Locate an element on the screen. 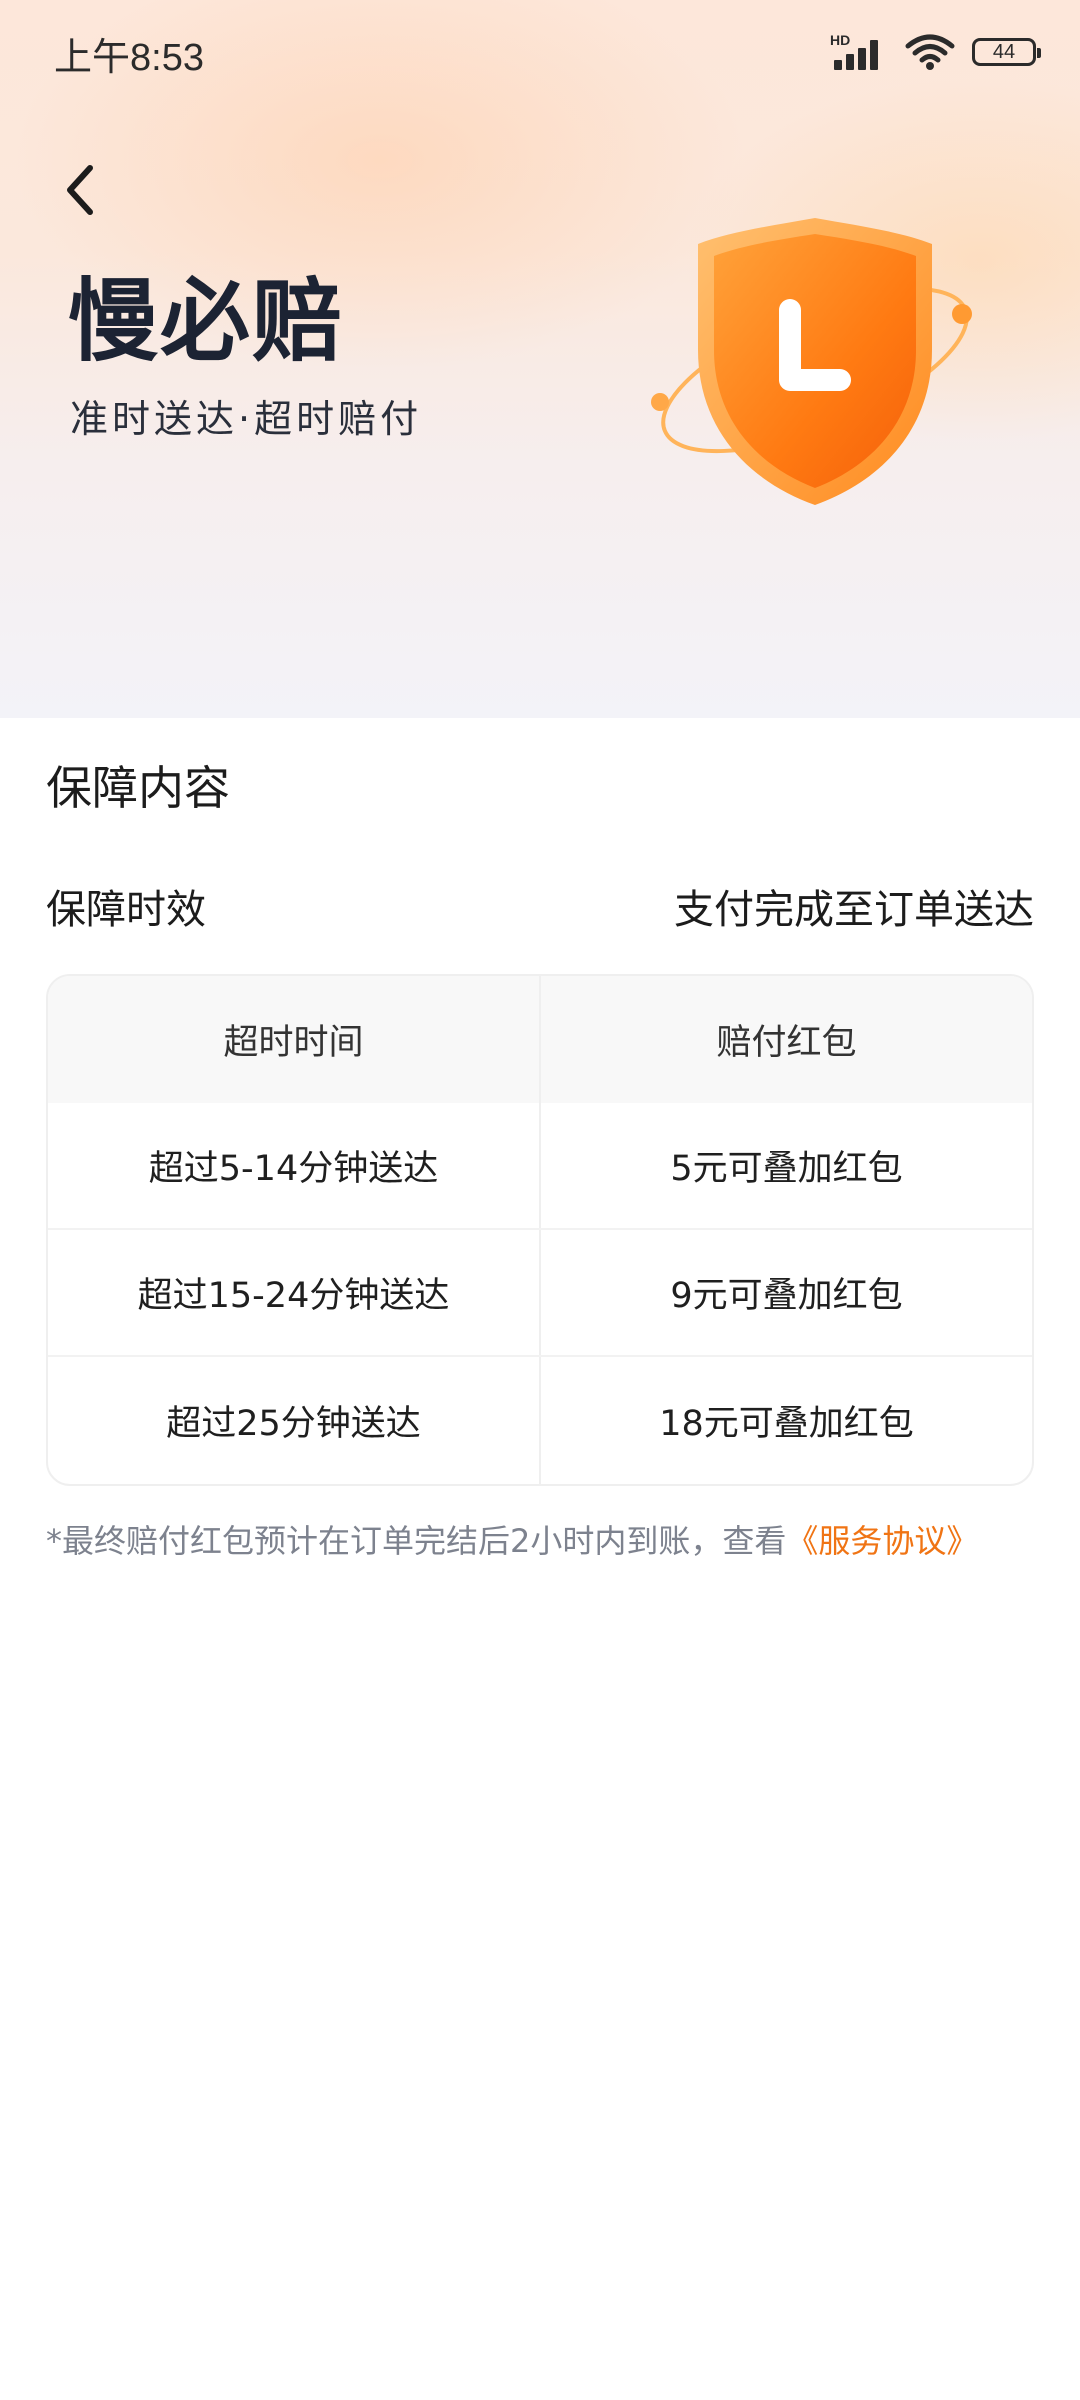 Image resolution: width=1080 pixels, height=2400 pixels. table-header-row: 超时时间 赔付红包 is located at coordinates (540, 1039).